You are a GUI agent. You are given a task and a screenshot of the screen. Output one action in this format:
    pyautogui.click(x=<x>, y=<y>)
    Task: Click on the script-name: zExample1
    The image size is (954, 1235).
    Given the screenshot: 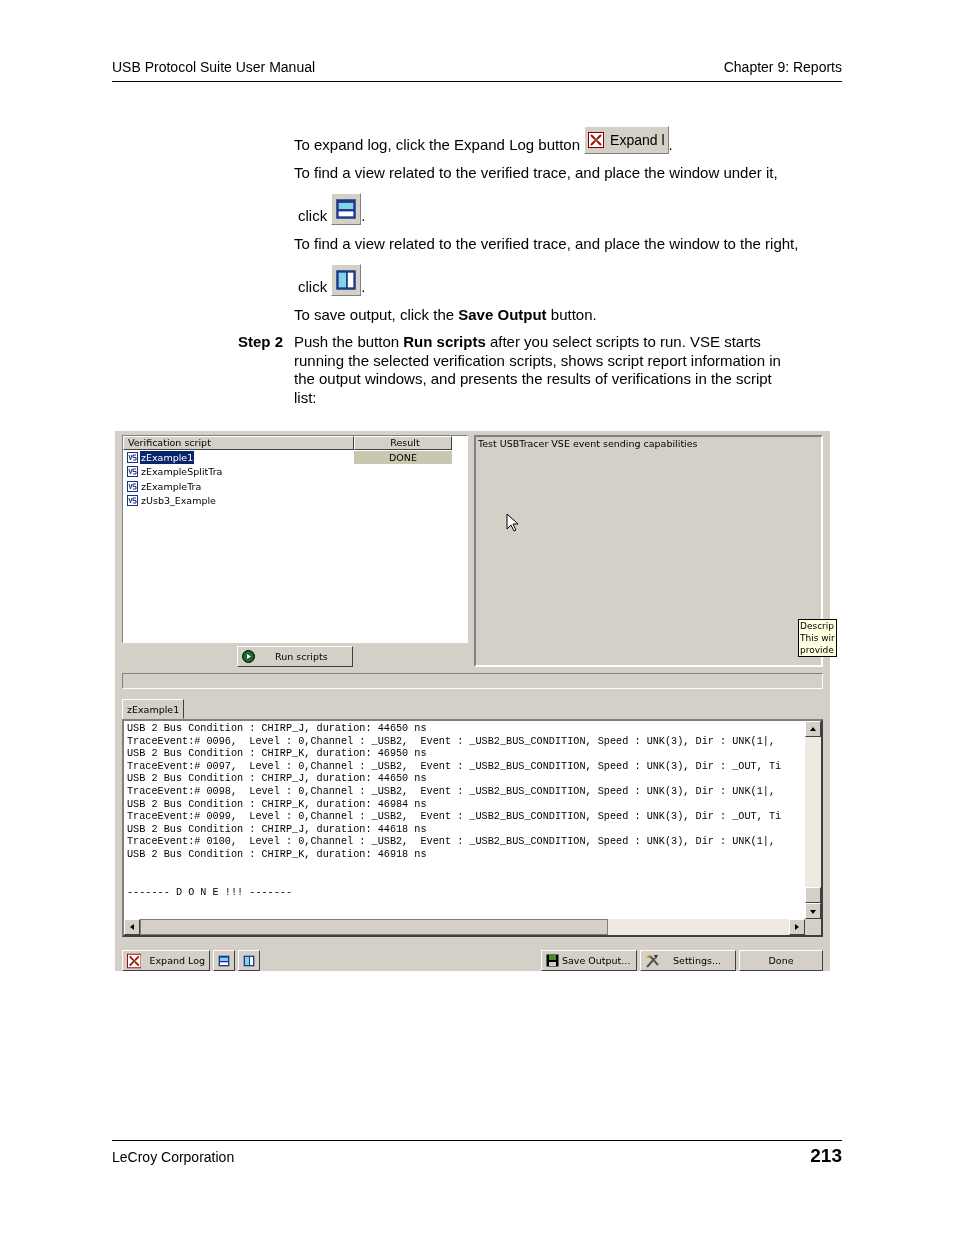 What is the action you would take?
    pyautogui.click(x=167, y=457)
    